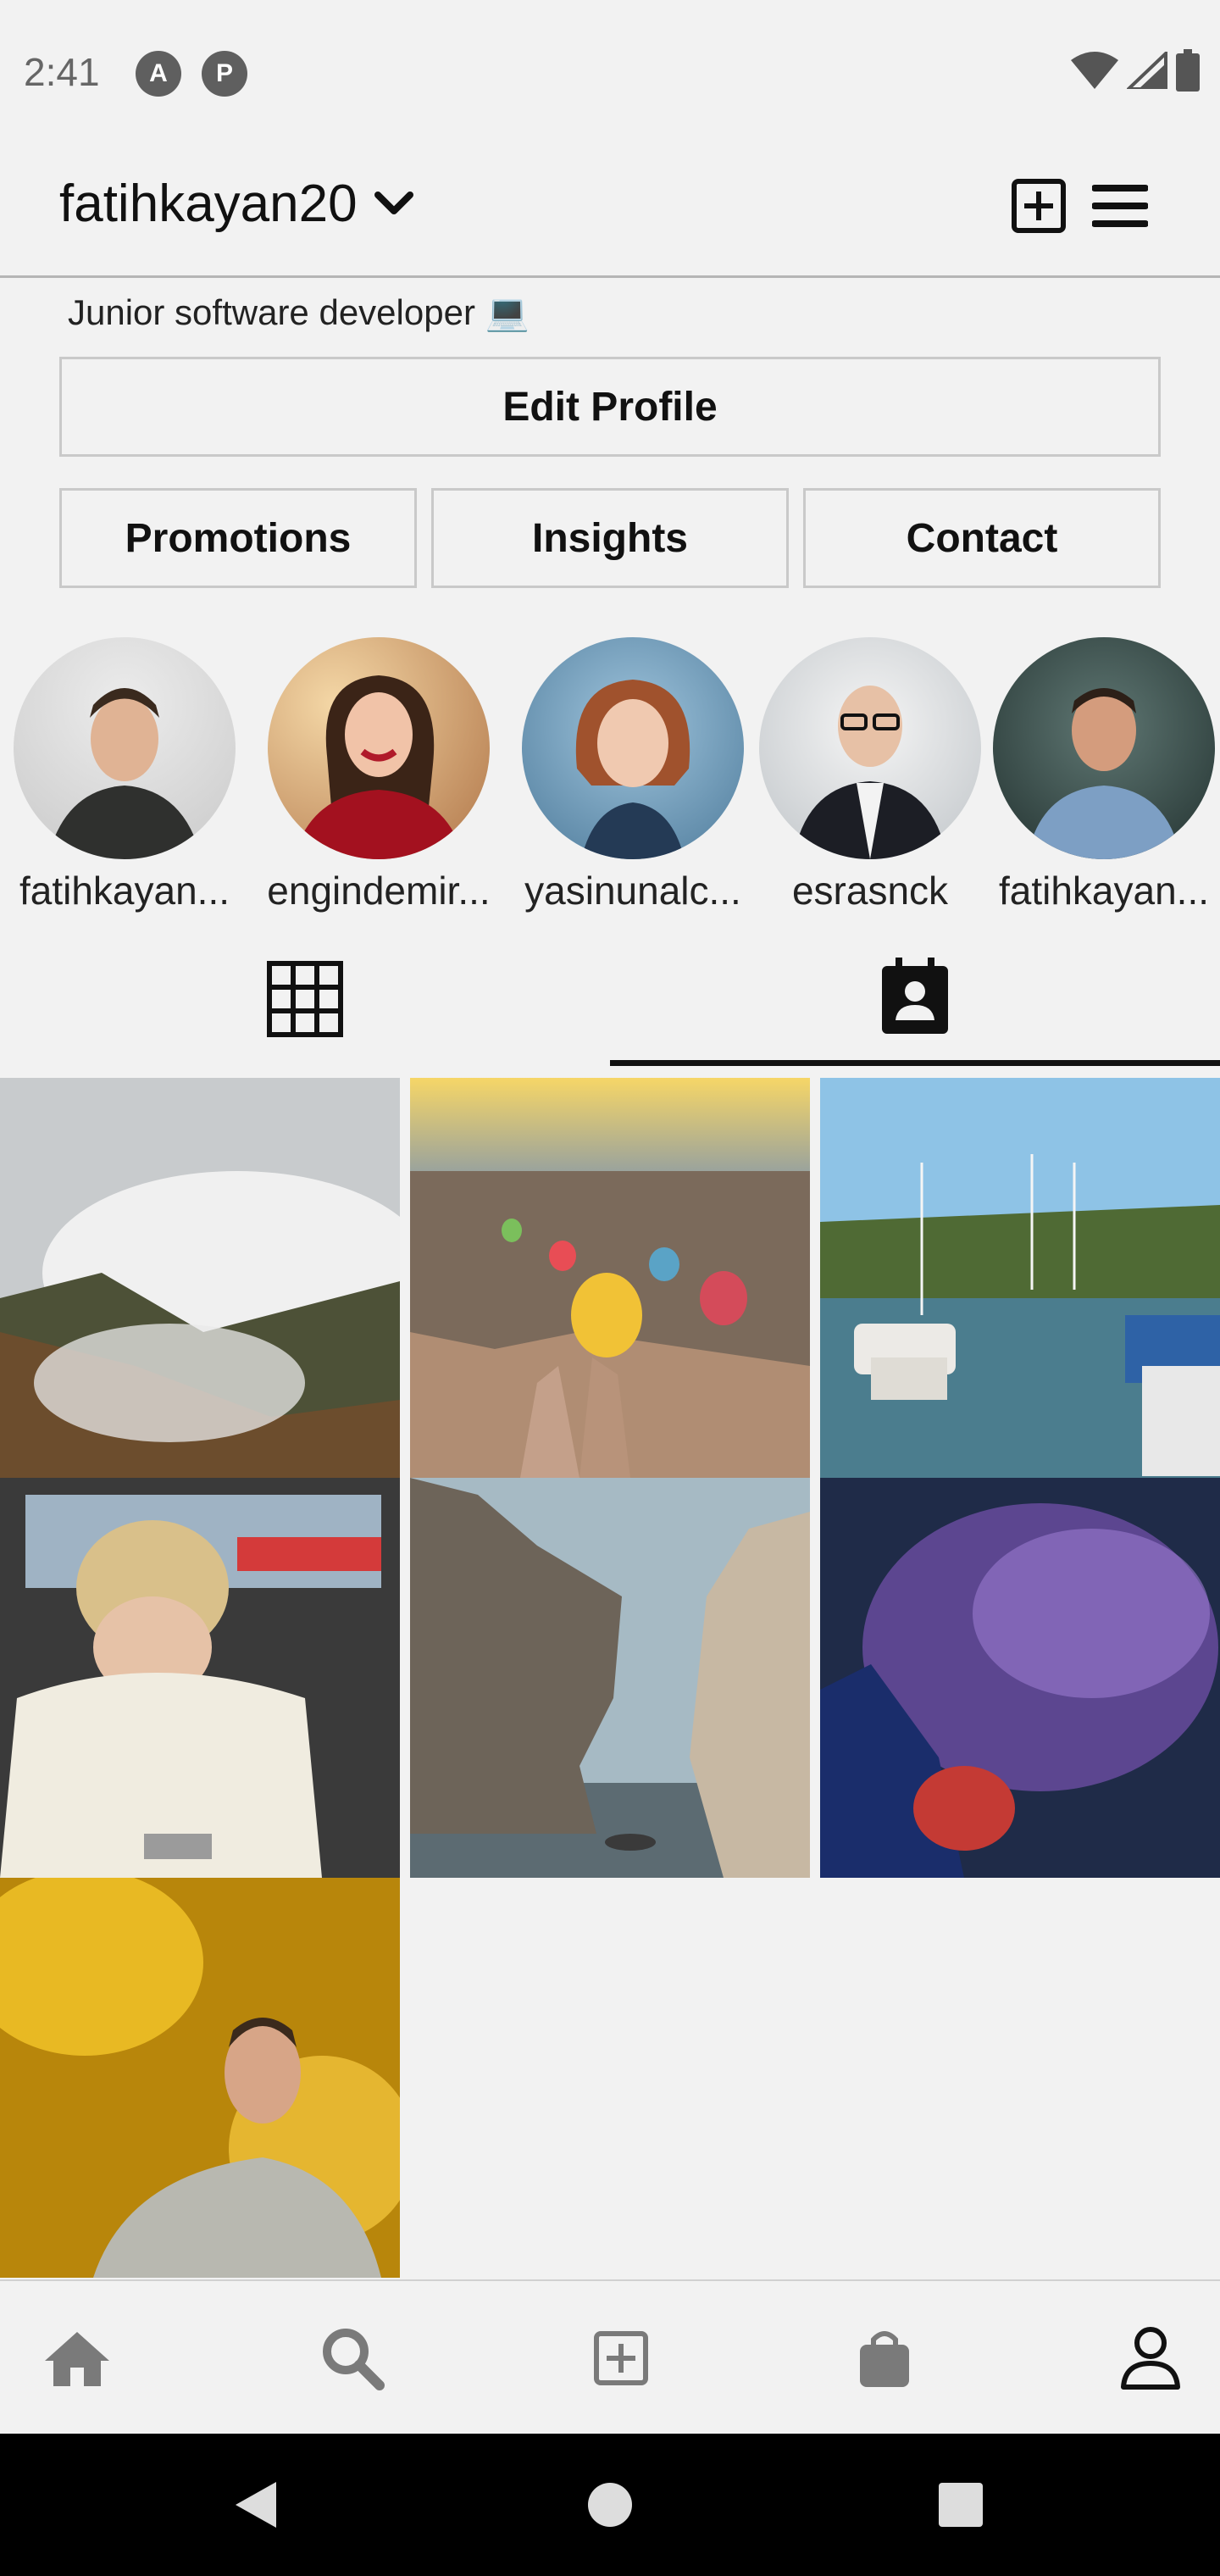  What do you see at coordinates (915, 995) in the screenshot?
I see `tagged-contact-icon` at bounding box center [915, 995].